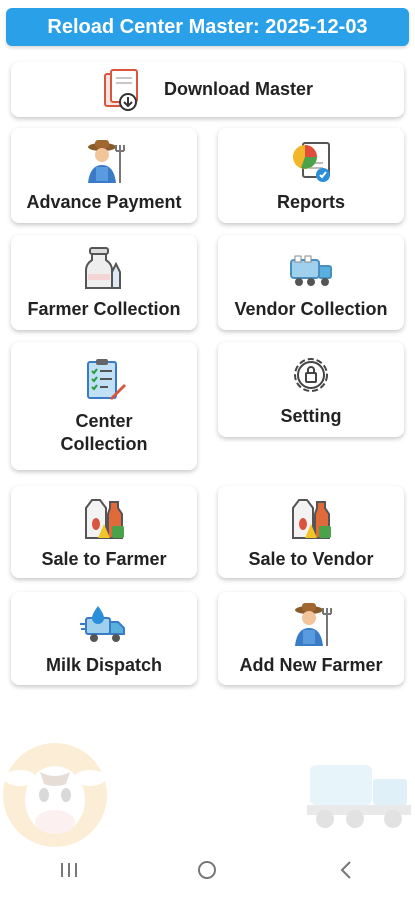 Image resolution: width=415 pixels, height=900 pixels. Describe the element at coordinates (359, 796) in the screenshot. I see `milk-truck-background-icon` at that location.